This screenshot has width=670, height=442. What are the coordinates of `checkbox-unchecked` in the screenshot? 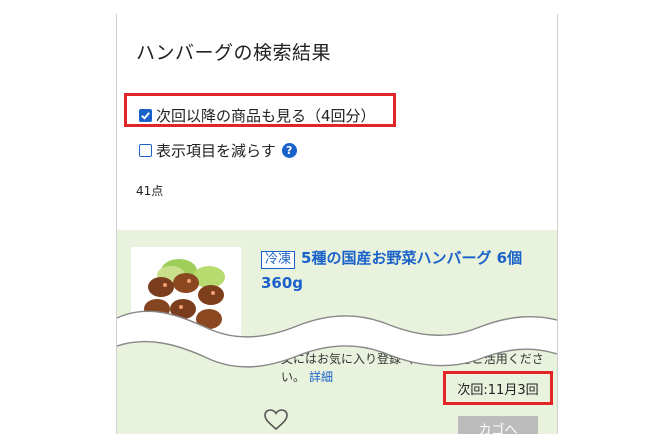 It's located at (145, 150).